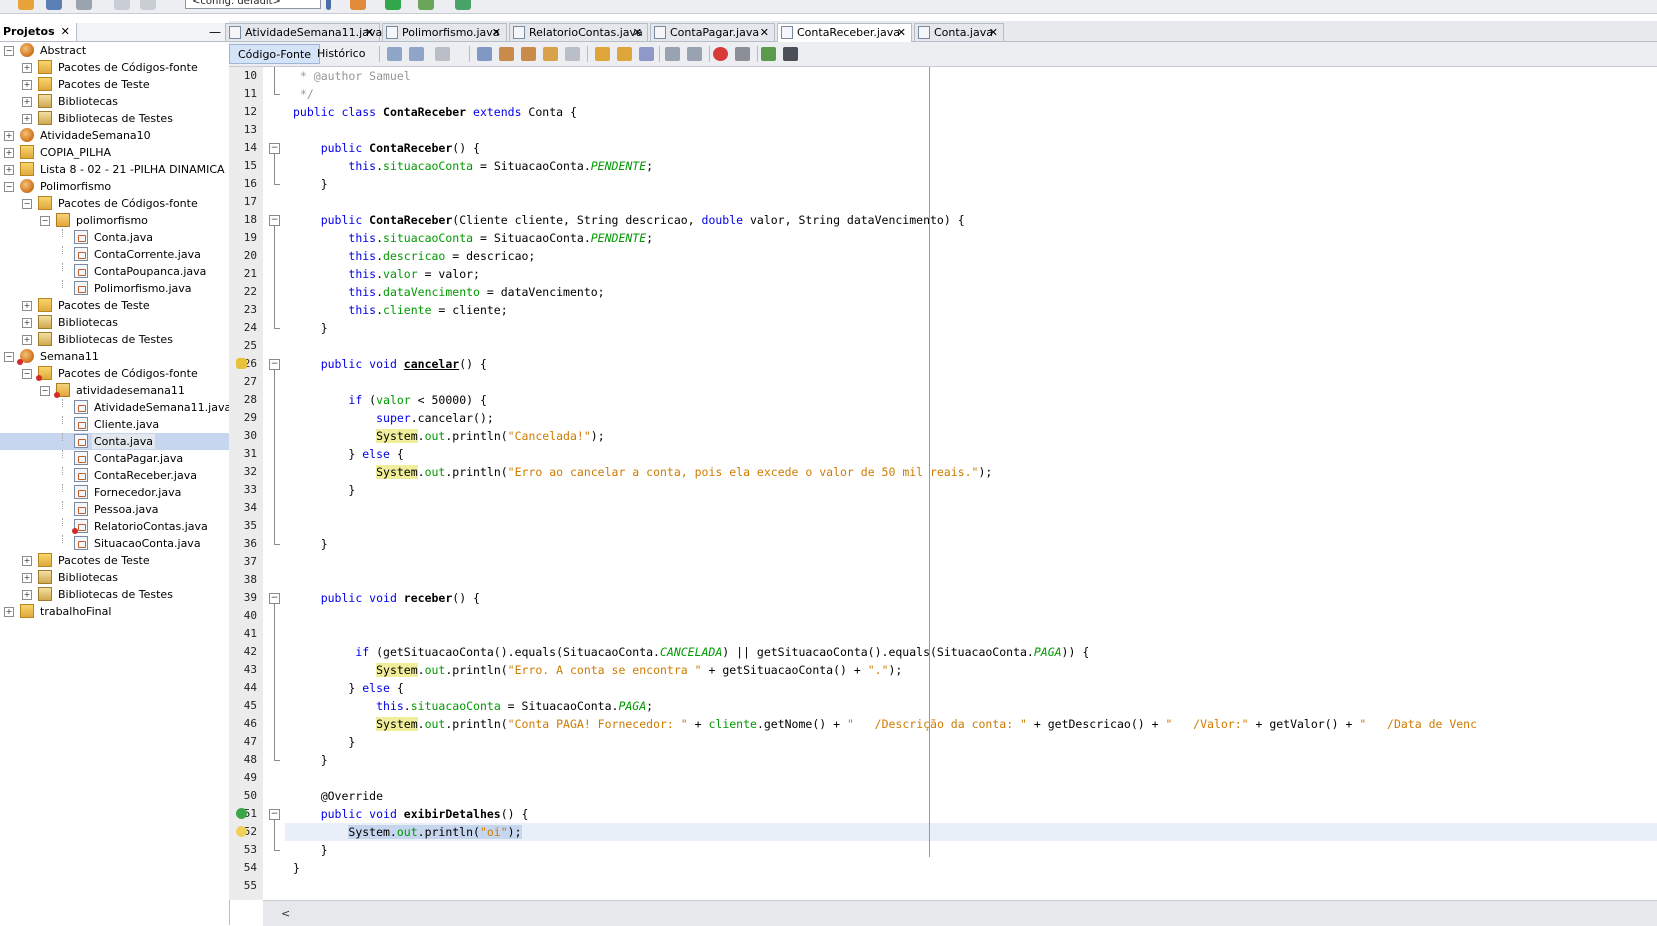 This screenshot has height=926, width=1657. I want to click on source-view-tab: Código-Fonte, so click(275, 54).